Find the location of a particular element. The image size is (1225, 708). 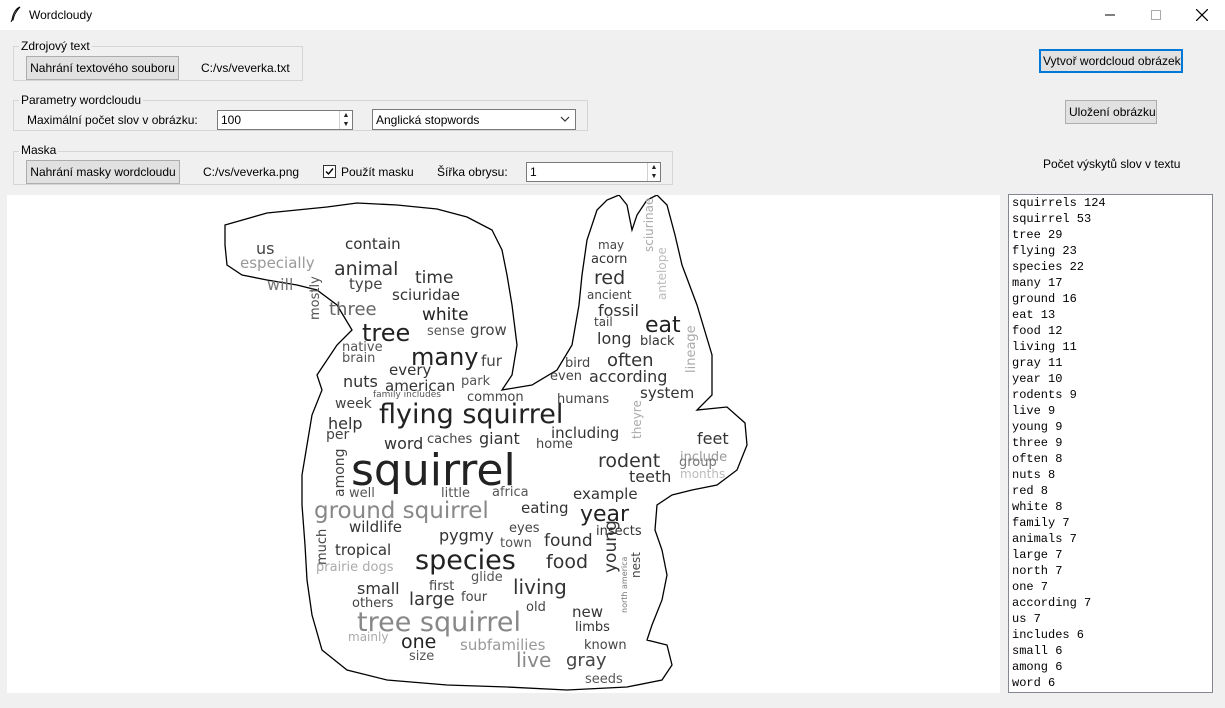

cloud-word: antelope is located at coordinates (662, 273).